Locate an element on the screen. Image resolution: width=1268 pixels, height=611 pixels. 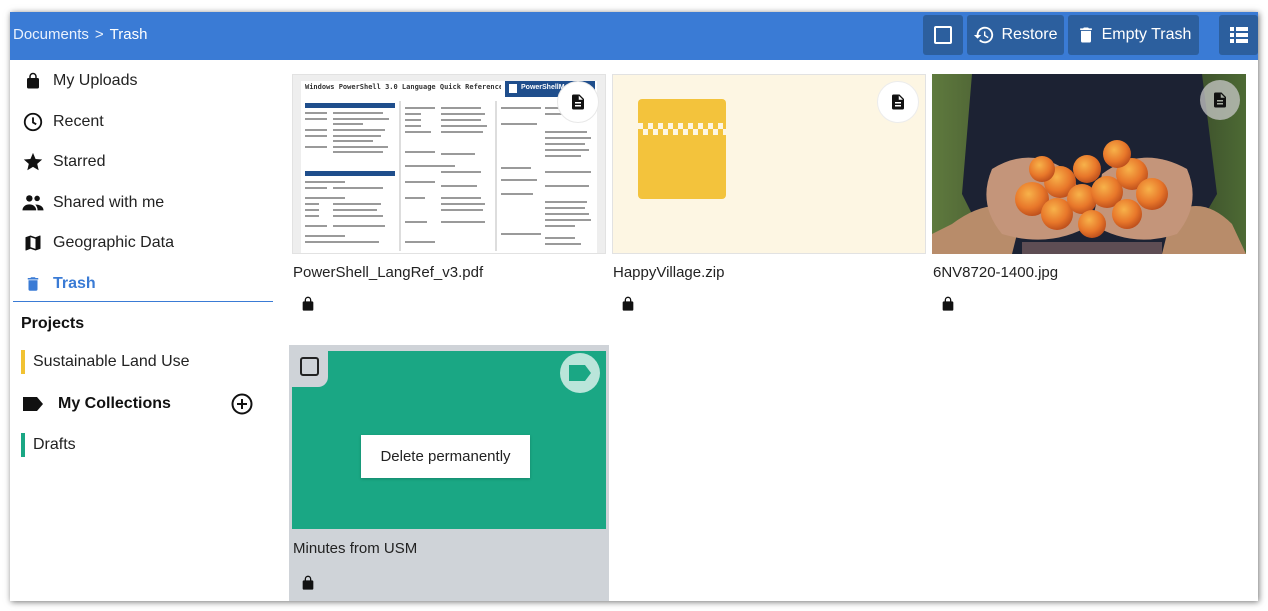
collection-label: Drafts is located at coordinates (54, 444).